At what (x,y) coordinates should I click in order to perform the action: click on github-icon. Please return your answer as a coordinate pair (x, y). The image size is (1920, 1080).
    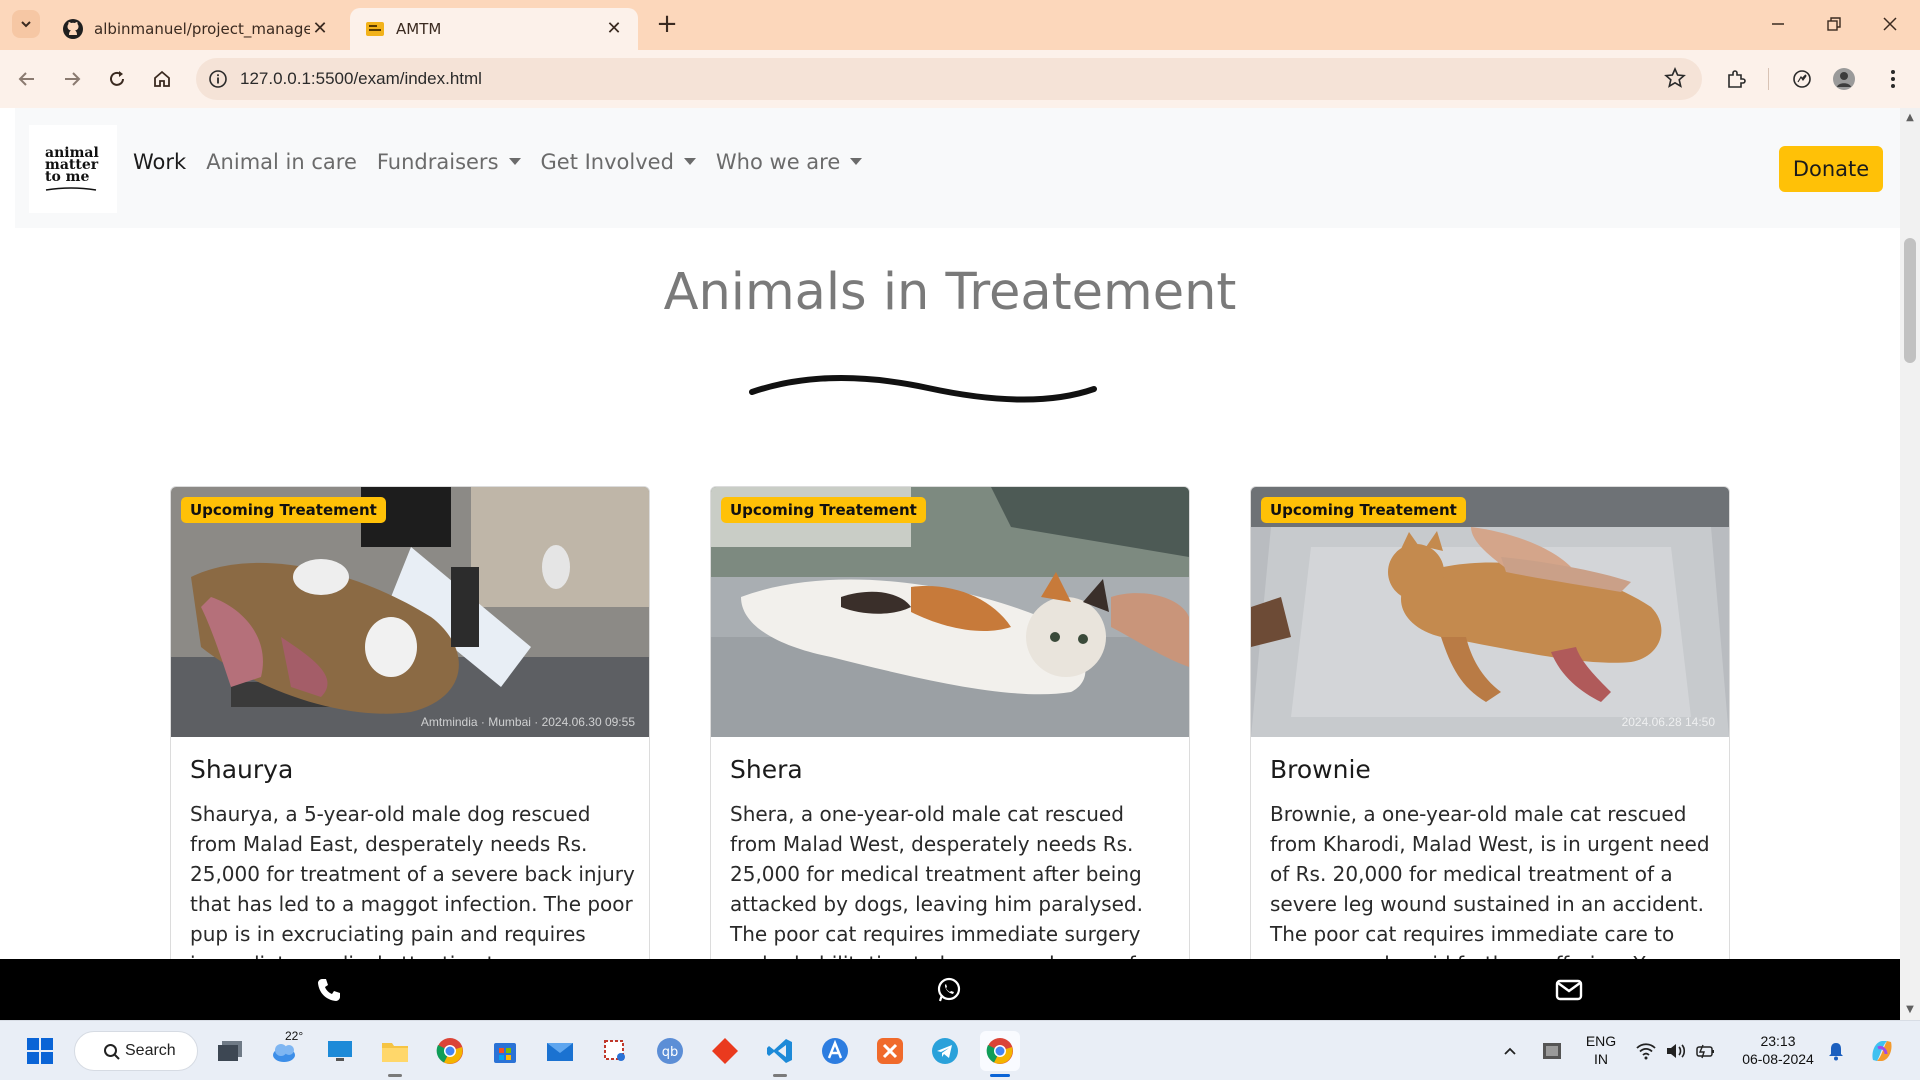
    Looking at the image, I should click on (73, 29).